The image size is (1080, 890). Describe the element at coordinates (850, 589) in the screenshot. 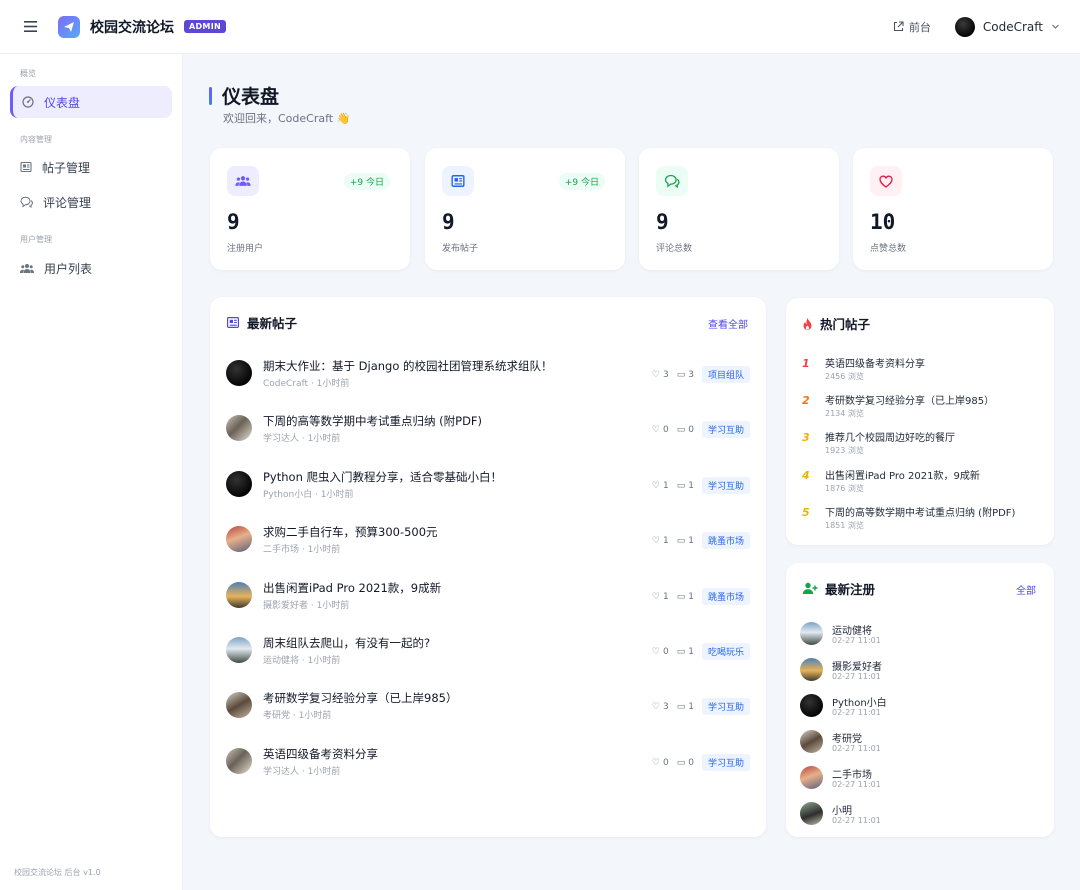

I see `card-title: 最新注册` at that location.